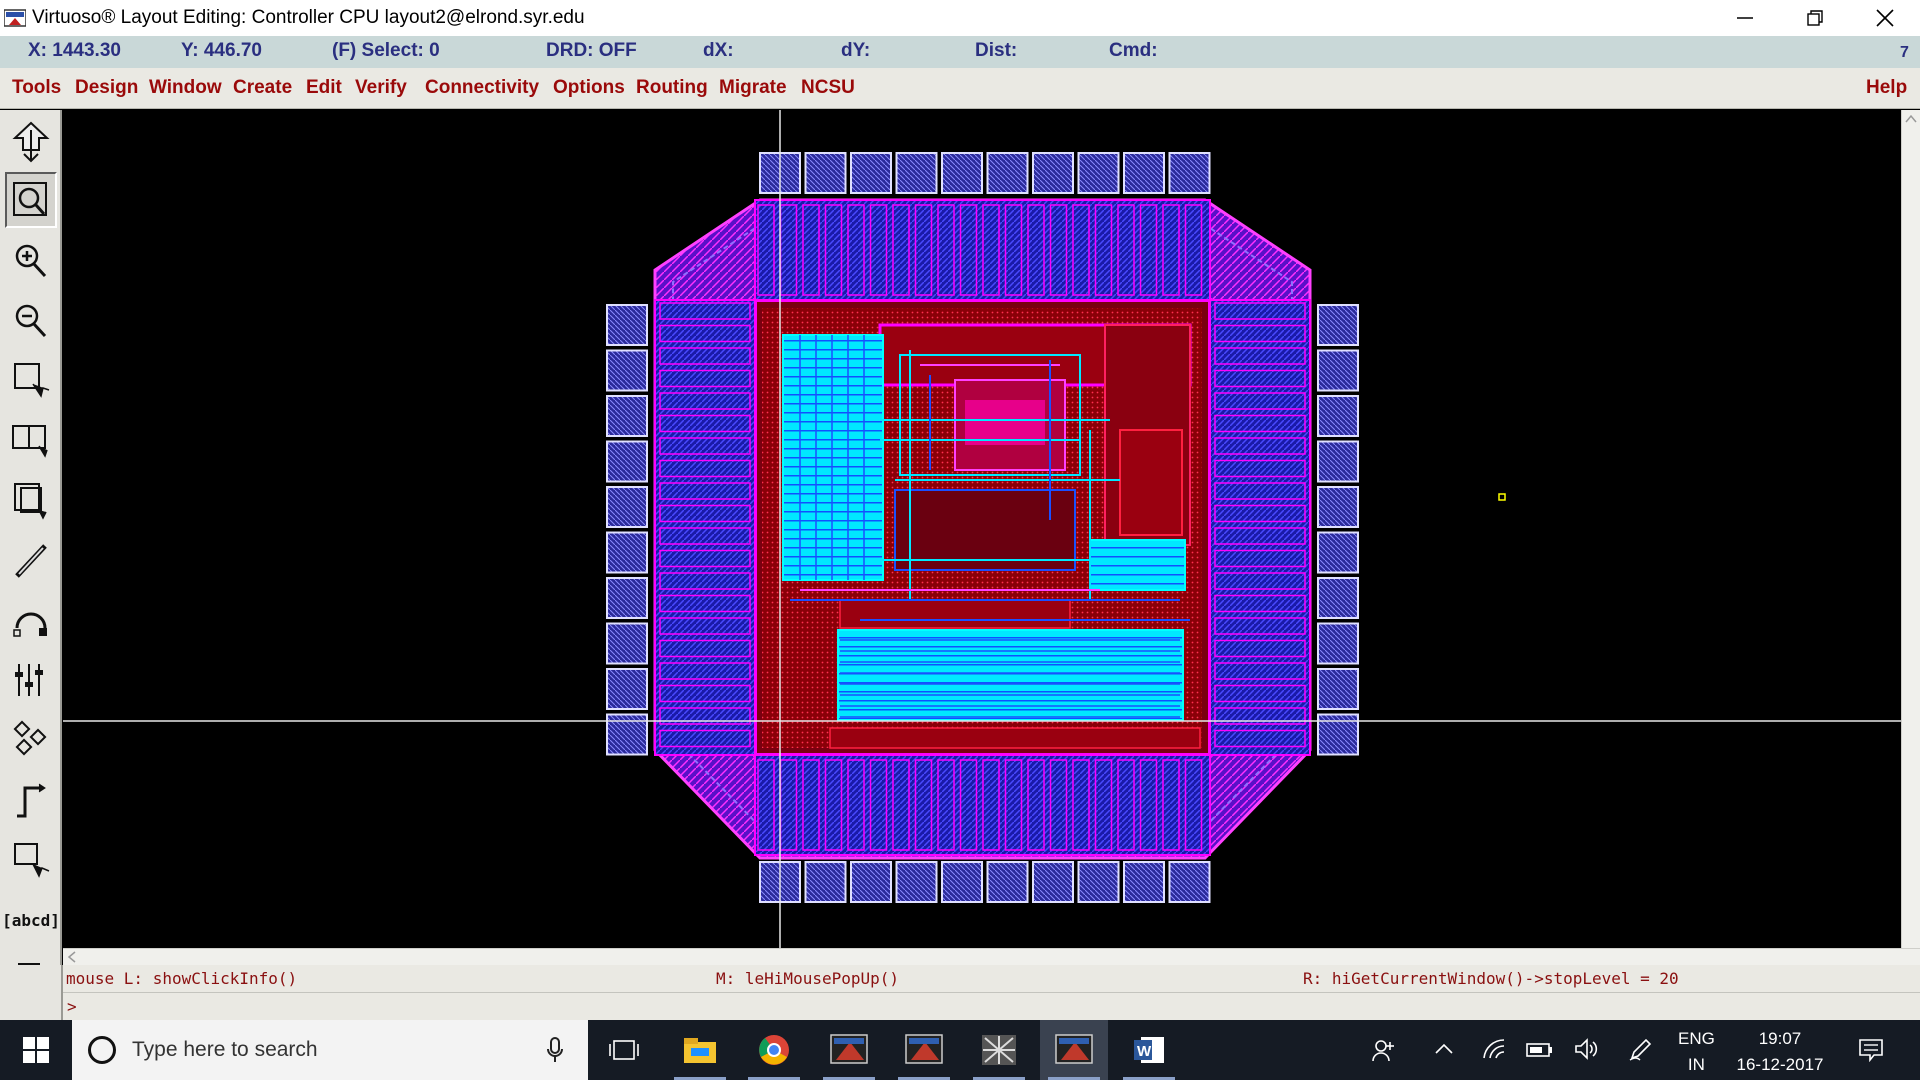  Describe the element at coordinates (225, 1049) in the screenshot. I see `search-placeholder: Type here to search` at that location.